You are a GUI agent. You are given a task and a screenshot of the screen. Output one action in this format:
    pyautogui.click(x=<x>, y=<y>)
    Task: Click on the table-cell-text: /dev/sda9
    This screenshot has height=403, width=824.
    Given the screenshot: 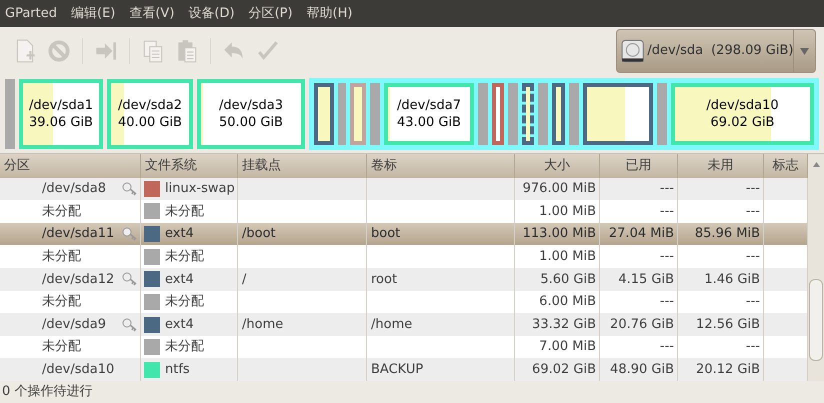 What is the action you would take?
    pyautogui.click(x=74, y=325)
    